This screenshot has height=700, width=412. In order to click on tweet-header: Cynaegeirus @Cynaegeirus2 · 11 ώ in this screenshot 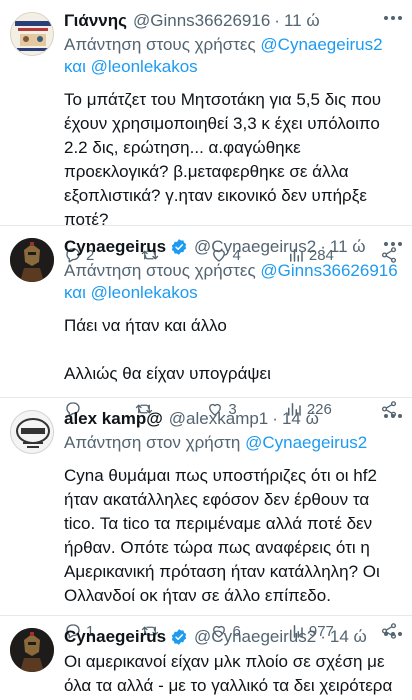, I will do `click(231, 247)`.